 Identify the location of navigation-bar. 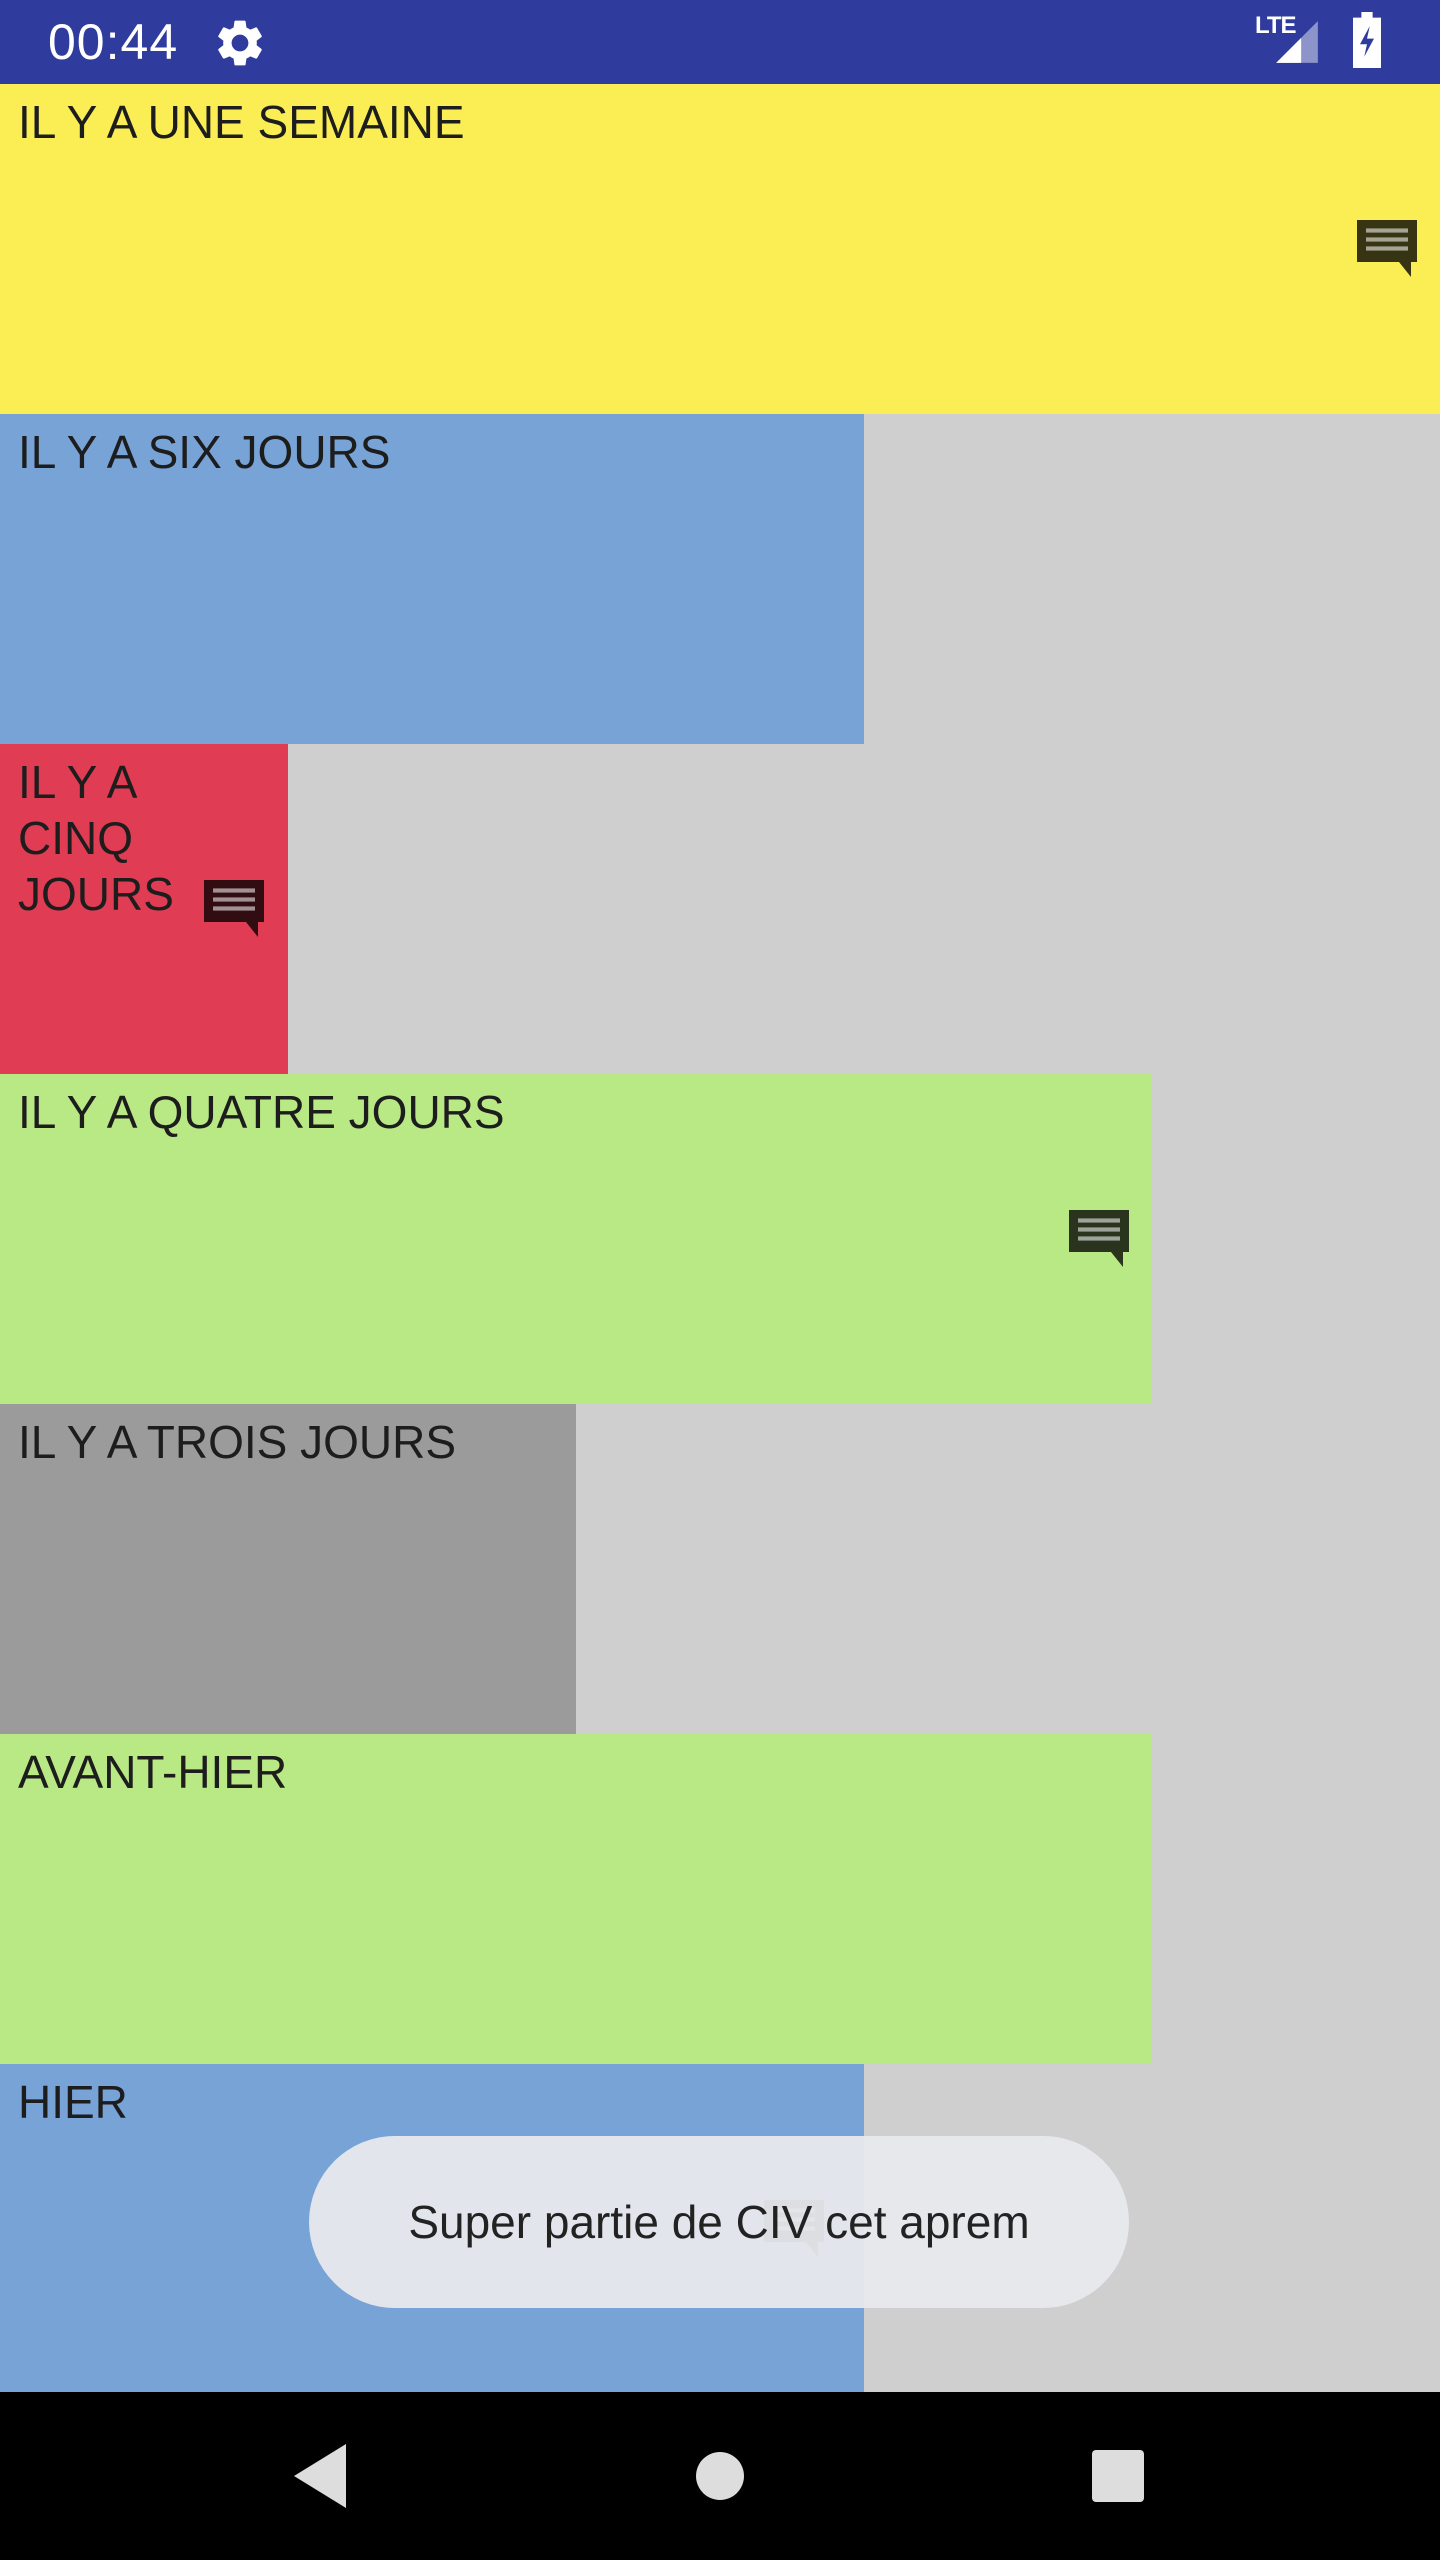
(720, 2476).